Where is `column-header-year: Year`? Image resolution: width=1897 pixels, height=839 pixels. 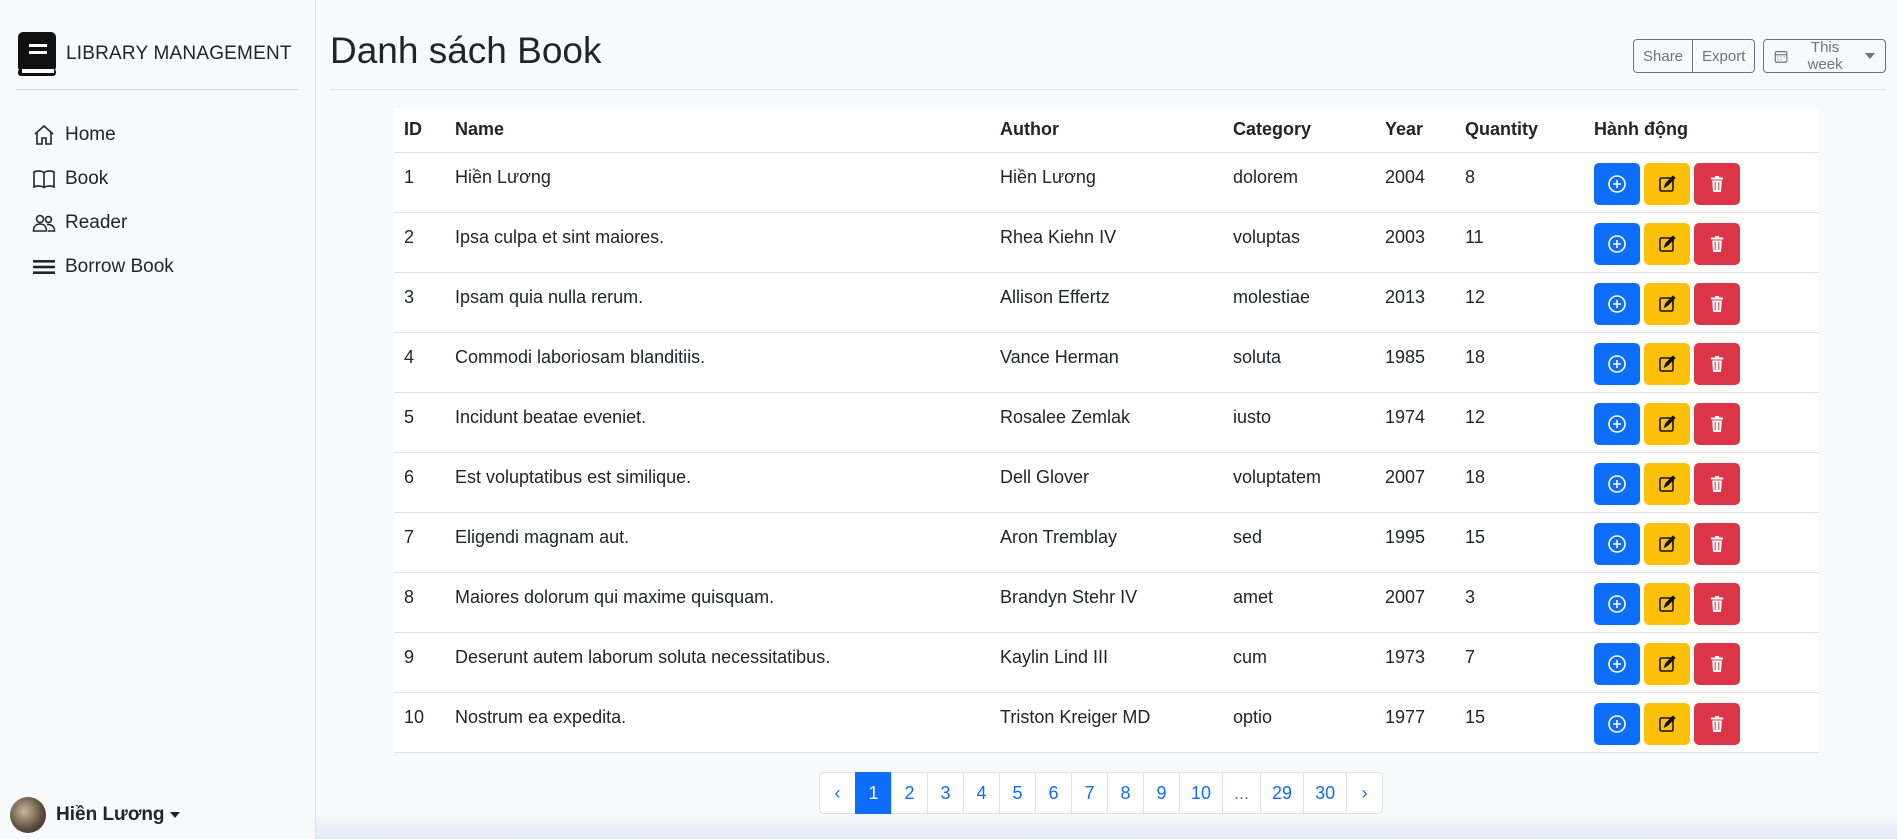 column-header-year: Year is located at coordinates (1415, 130).